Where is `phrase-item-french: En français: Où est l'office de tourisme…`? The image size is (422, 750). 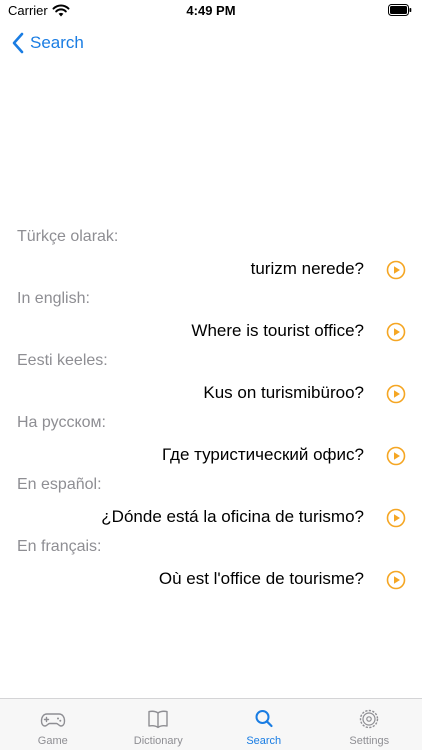
phrase-item-french: En français: Où est l'office de tourisme… is located at coordinates (211, 565).